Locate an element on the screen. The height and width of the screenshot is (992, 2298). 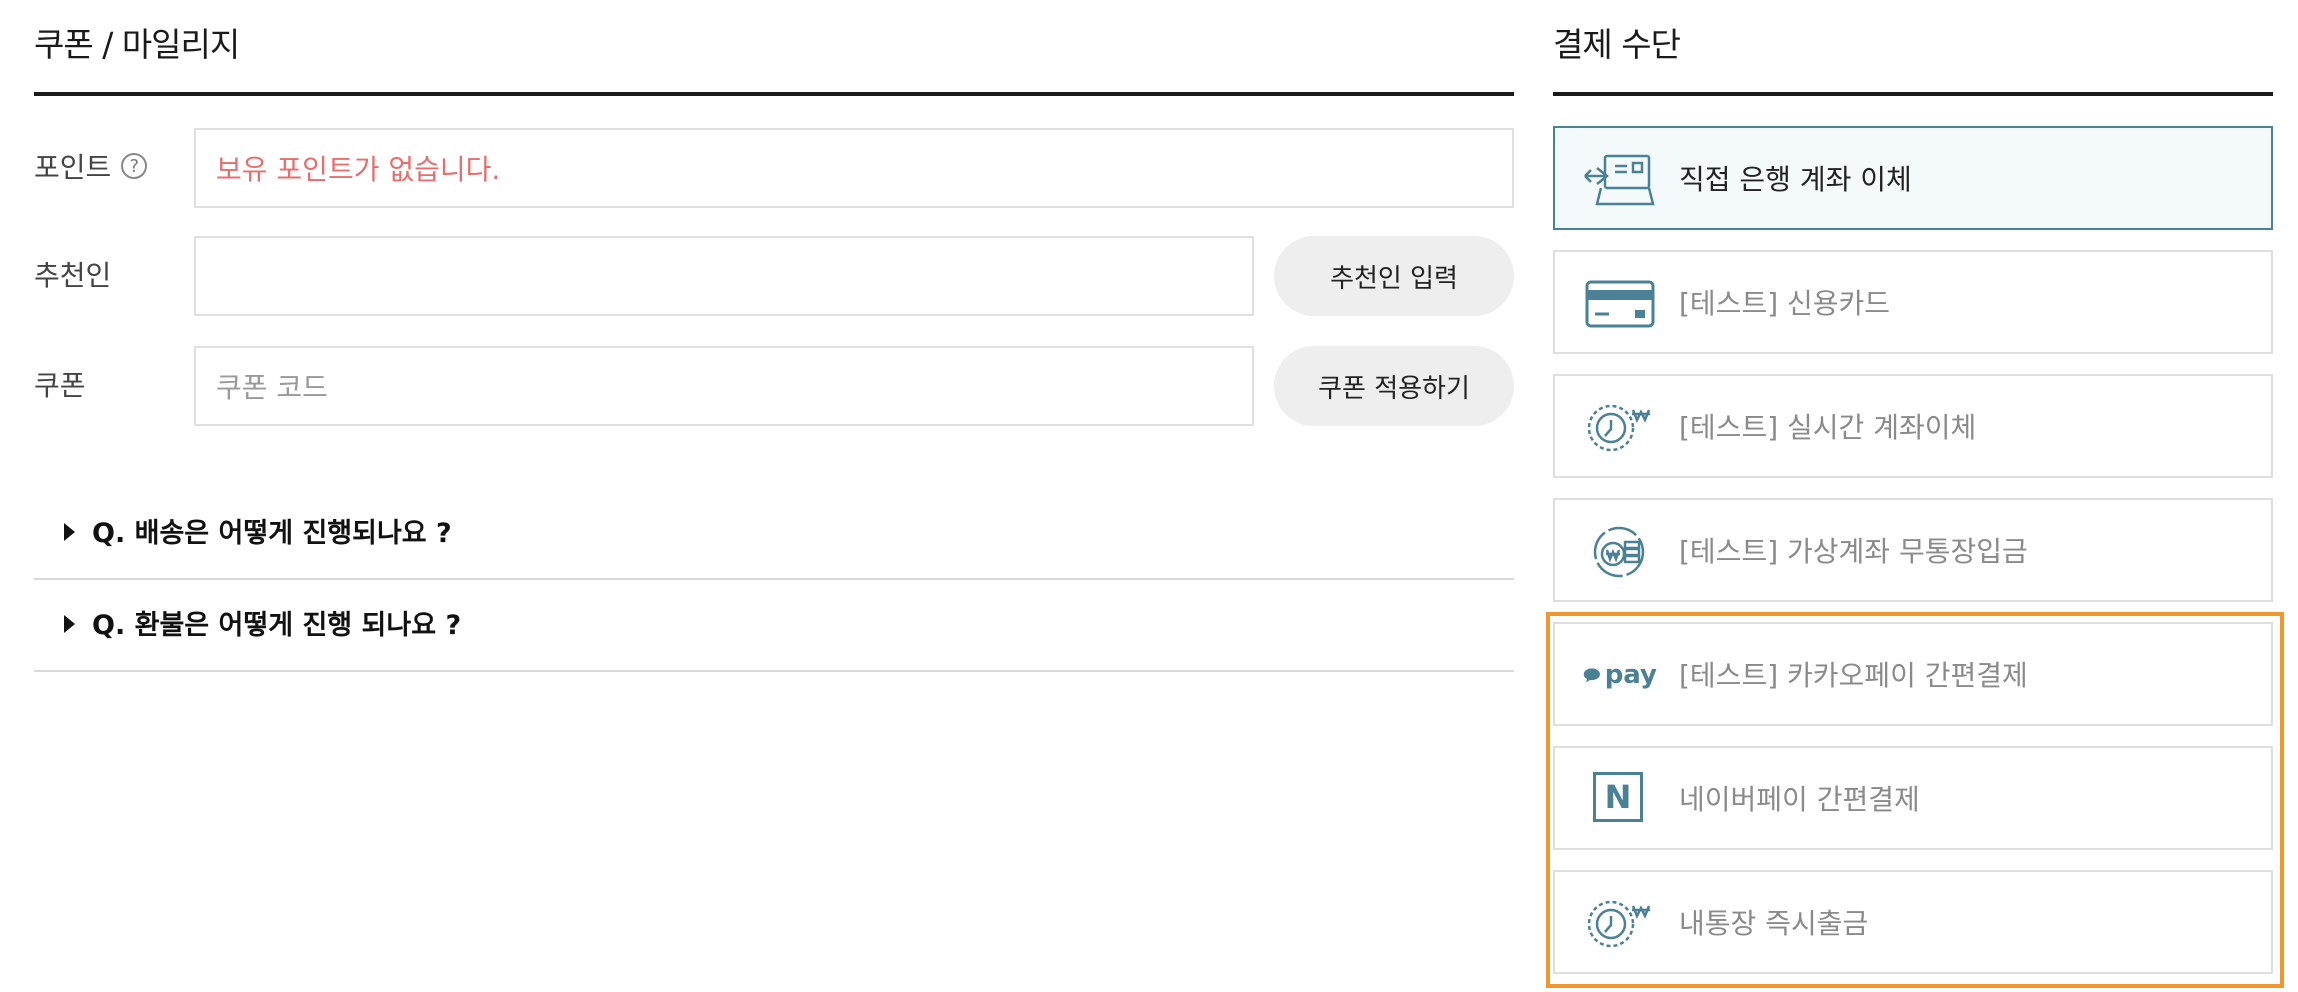
credit-card-icon is located at coordinates (1620, 304).